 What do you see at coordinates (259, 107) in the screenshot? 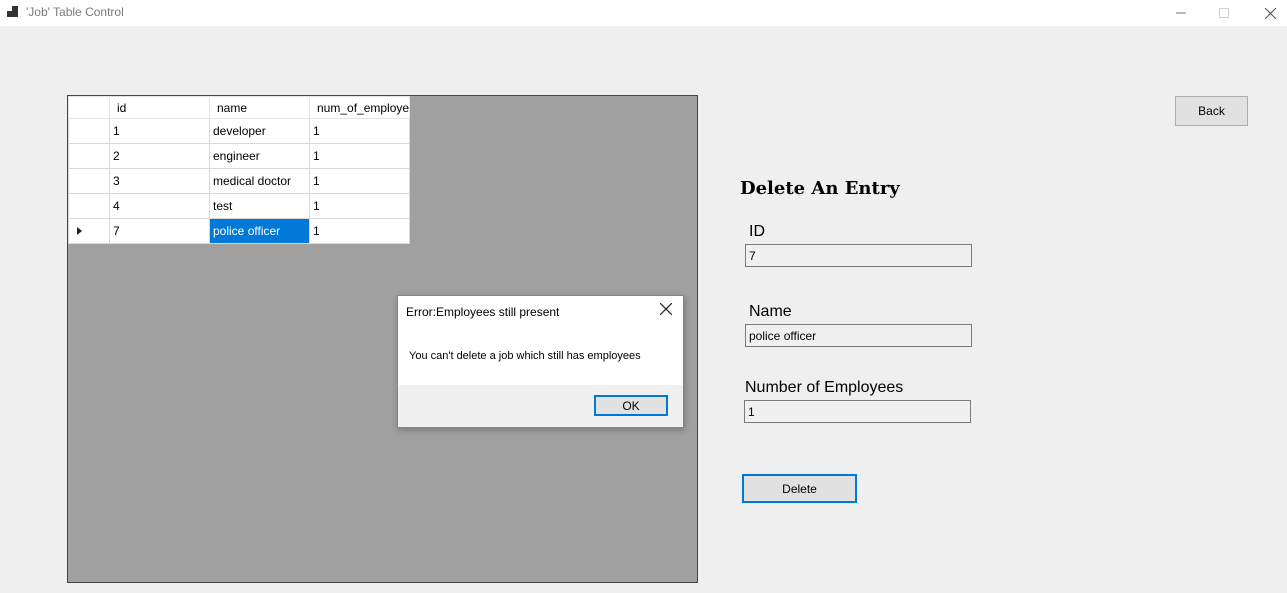
I see `column-header-name: name` at bounding box center [259, 107].